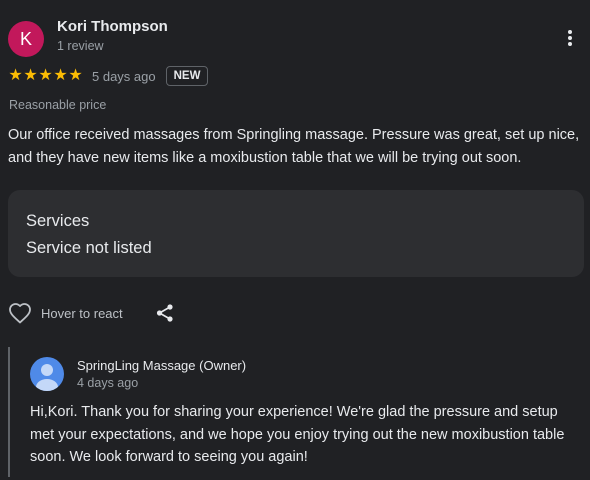 The height and width of the screenshot is (480, 590). What do you see at coordinates (187, 76) in the screenshot?
I see `new-badge: NEW` at bounding box center [187, 76].